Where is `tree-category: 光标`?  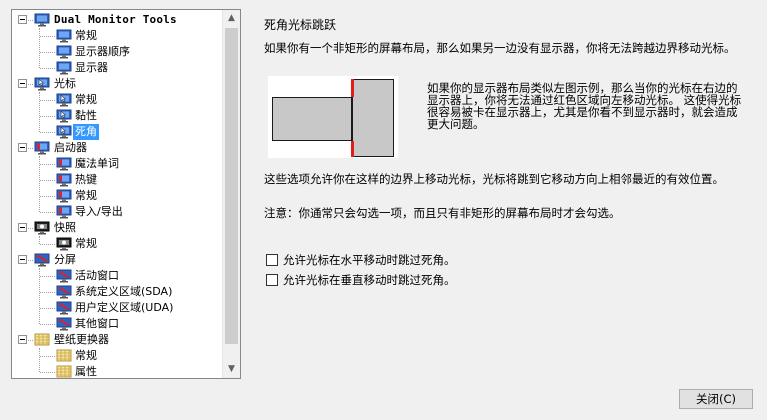
tree-category: 光标 is located at coordinates (118, 84).